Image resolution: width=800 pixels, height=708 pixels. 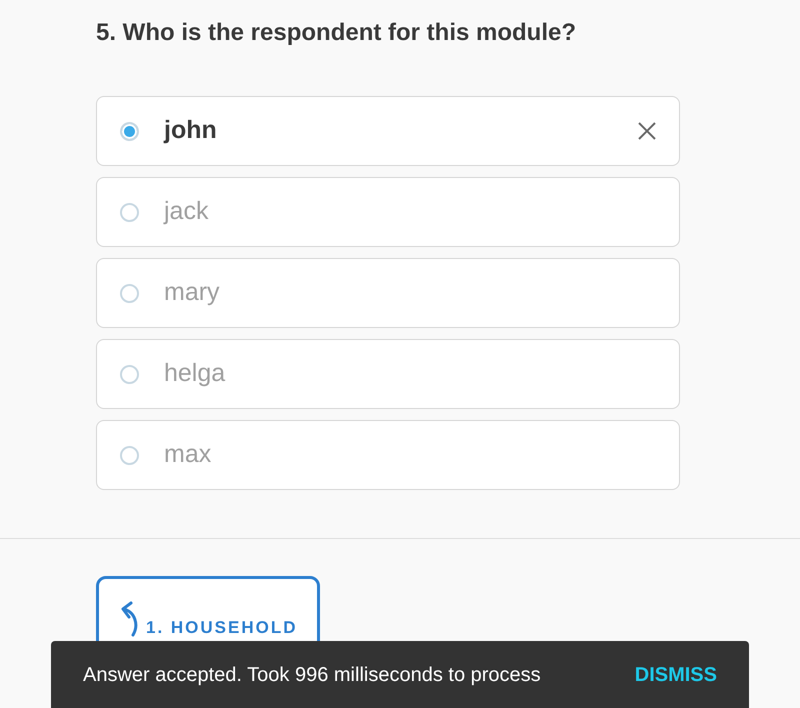 I want to click on answer-option: helga, so click(x=388, y=374).